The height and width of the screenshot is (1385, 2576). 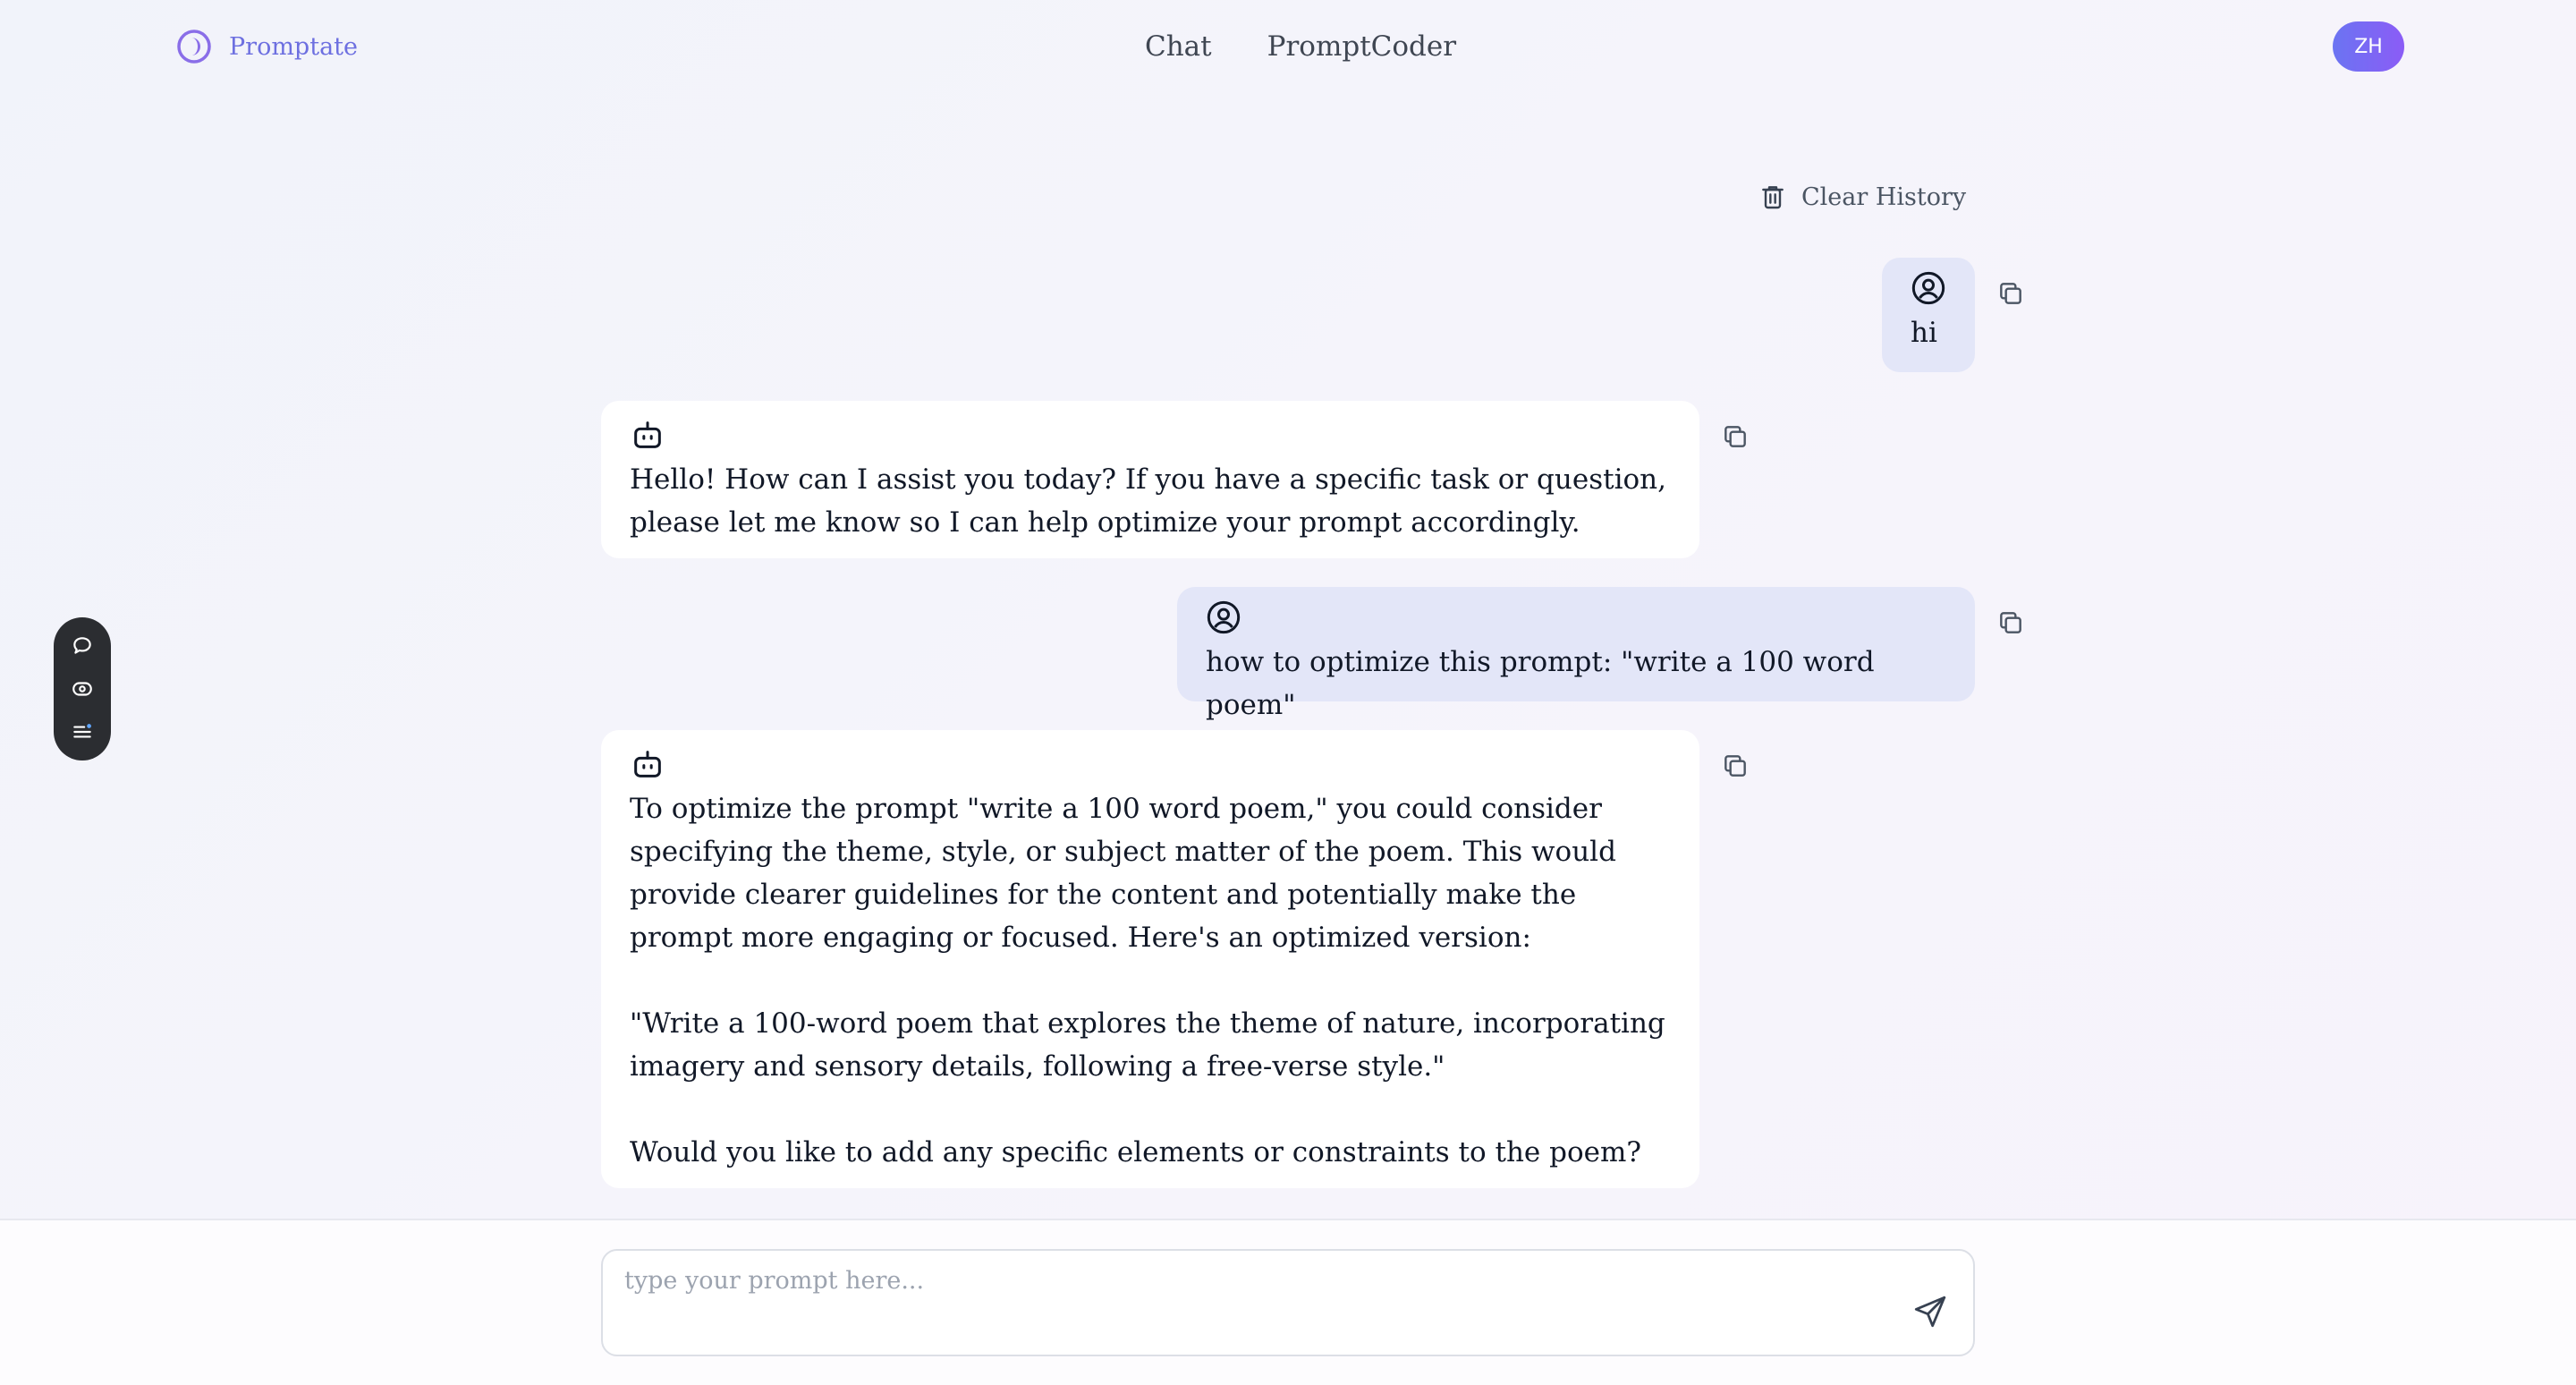 What do you see at coordinates (293, 46) in the screenshot?
I see `brand-name: Promptate` at bounding box center [293, 46].